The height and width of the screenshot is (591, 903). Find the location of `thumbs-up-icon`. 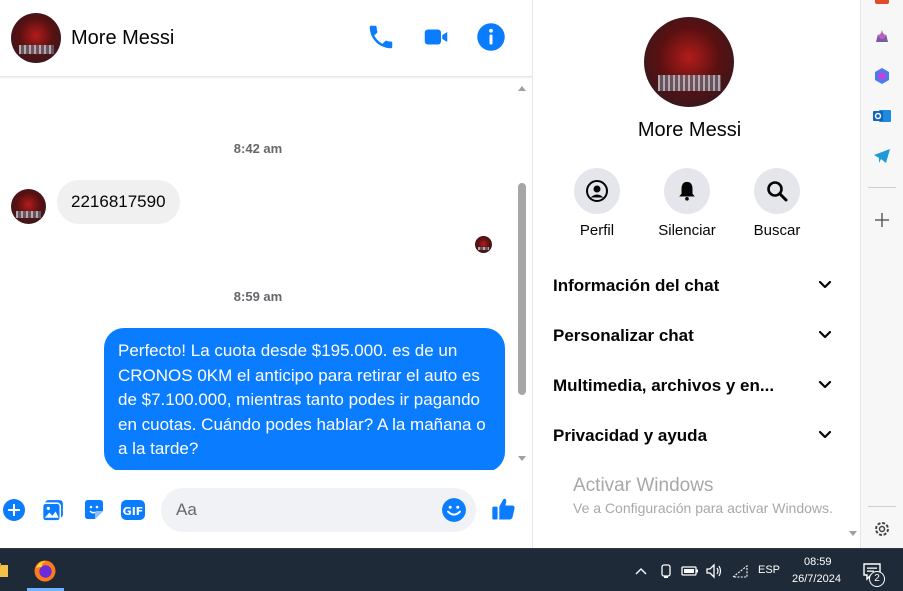

thumbs-up-icon is located at coordinates (504, 509).